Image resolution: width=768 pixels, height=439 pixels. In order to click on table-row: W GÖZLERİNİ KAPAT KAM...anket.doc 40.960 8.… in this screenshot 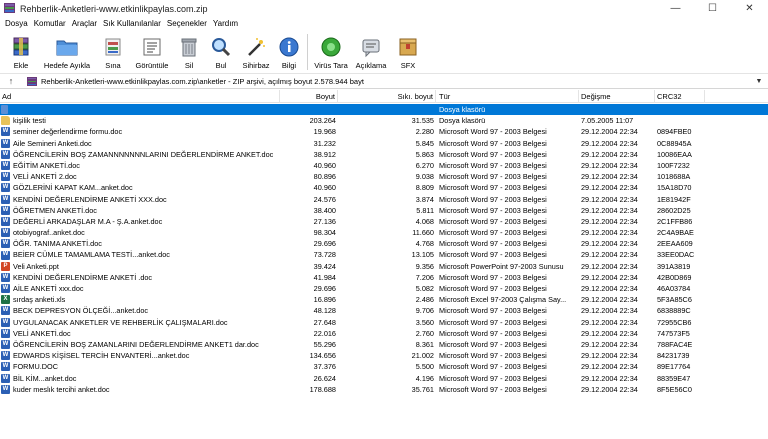, I will do `click(384, 187)`.